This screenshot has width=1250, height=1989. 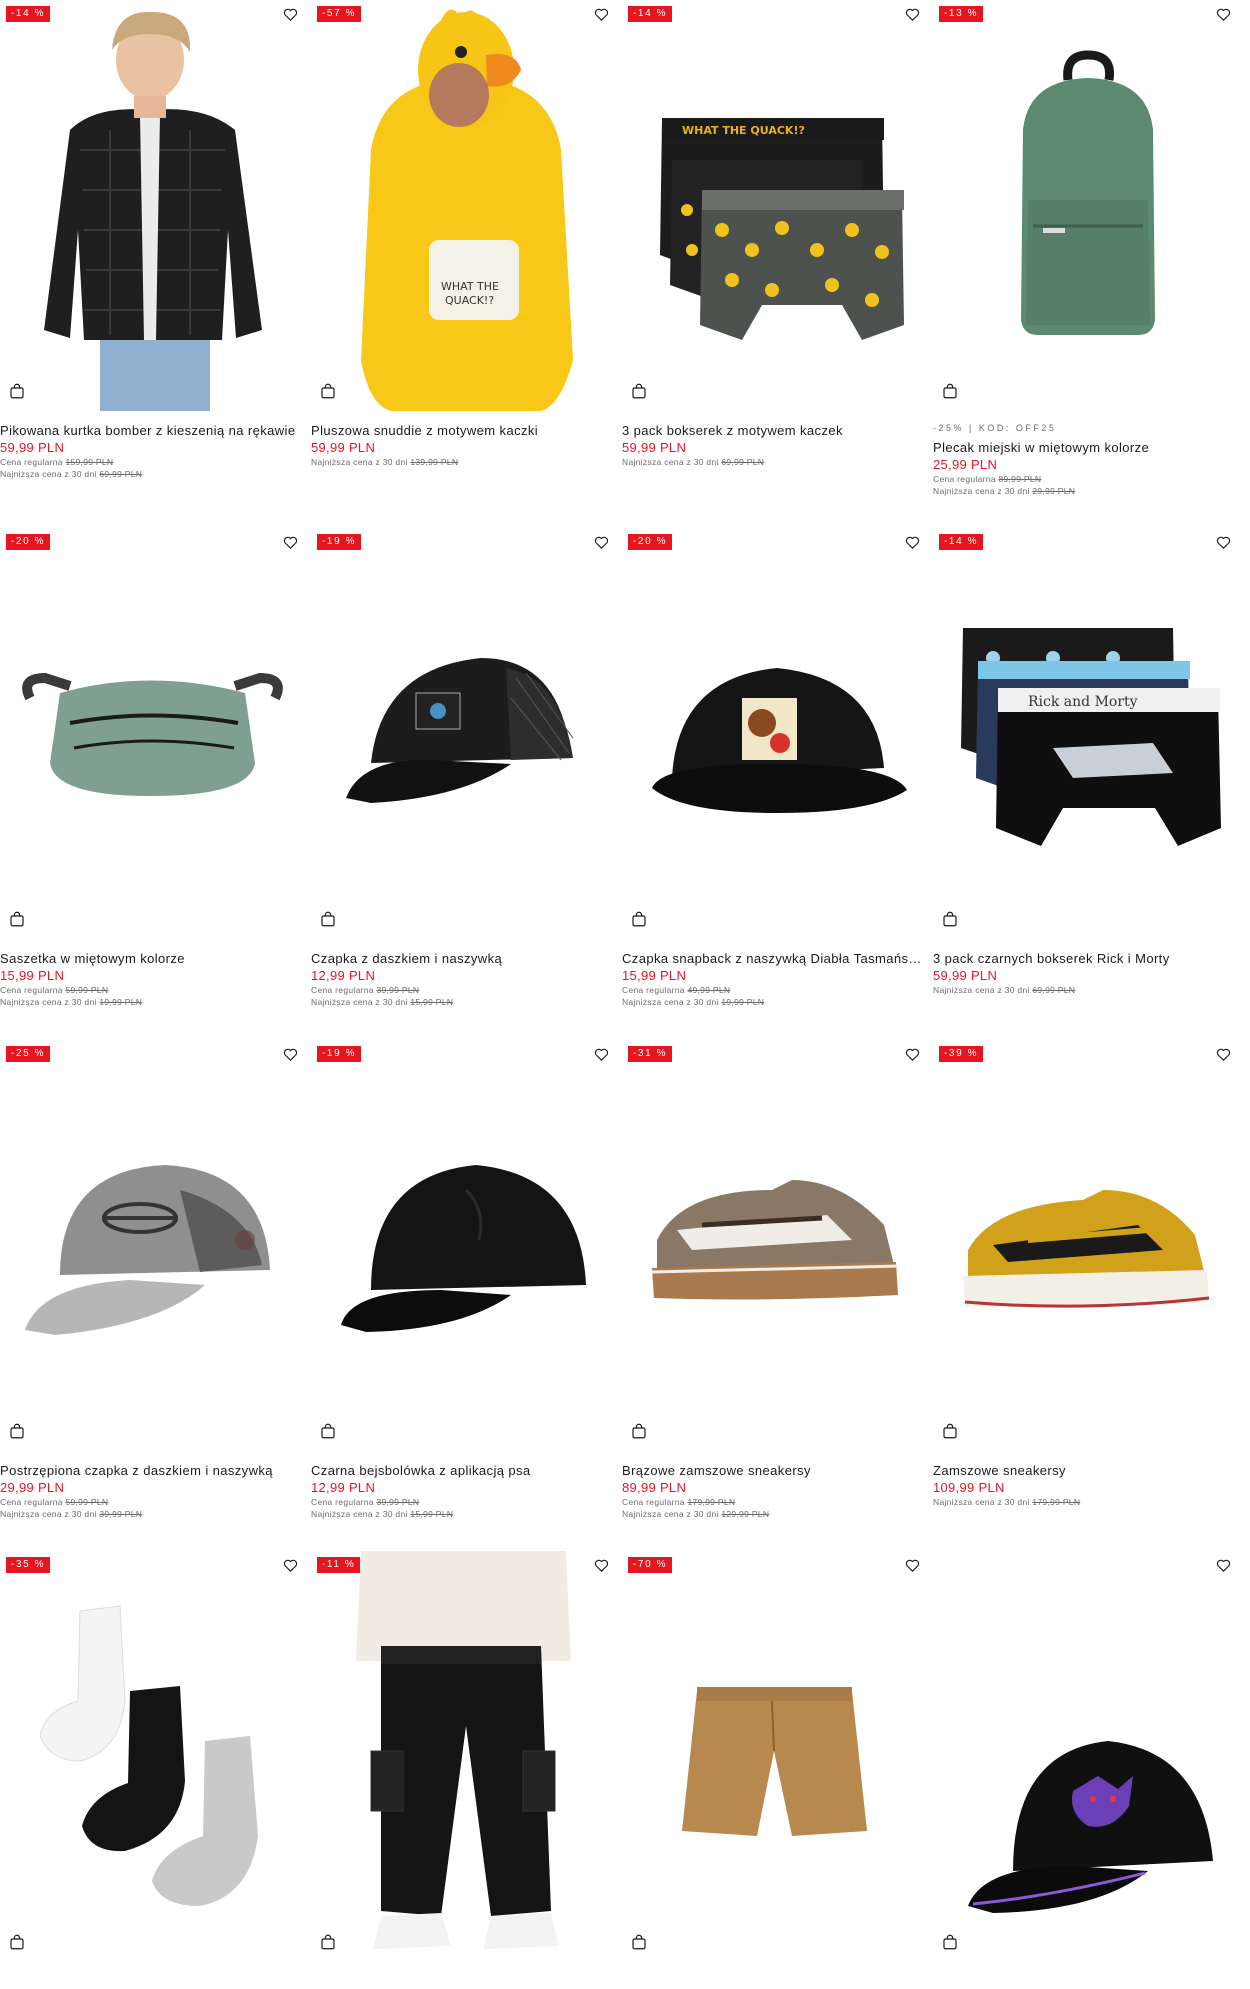 I want to click on product-title: Plecak miejski w miętowym kolorze, so click(x=1085, y=447).